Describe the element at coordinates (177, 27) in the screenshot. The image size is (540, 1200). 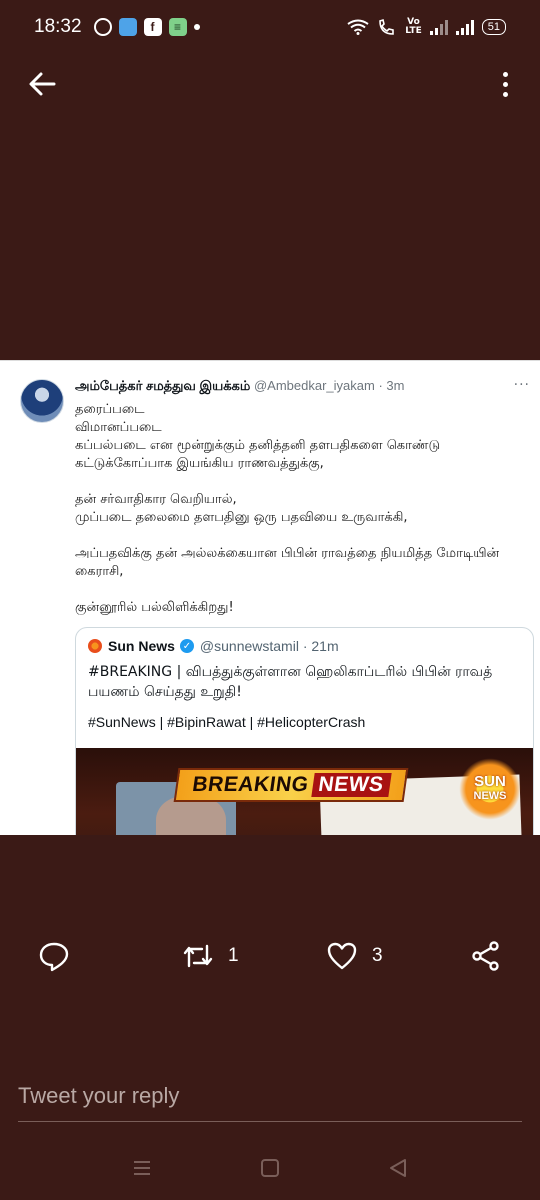
I see `calculator-icon: ≡` at that location.